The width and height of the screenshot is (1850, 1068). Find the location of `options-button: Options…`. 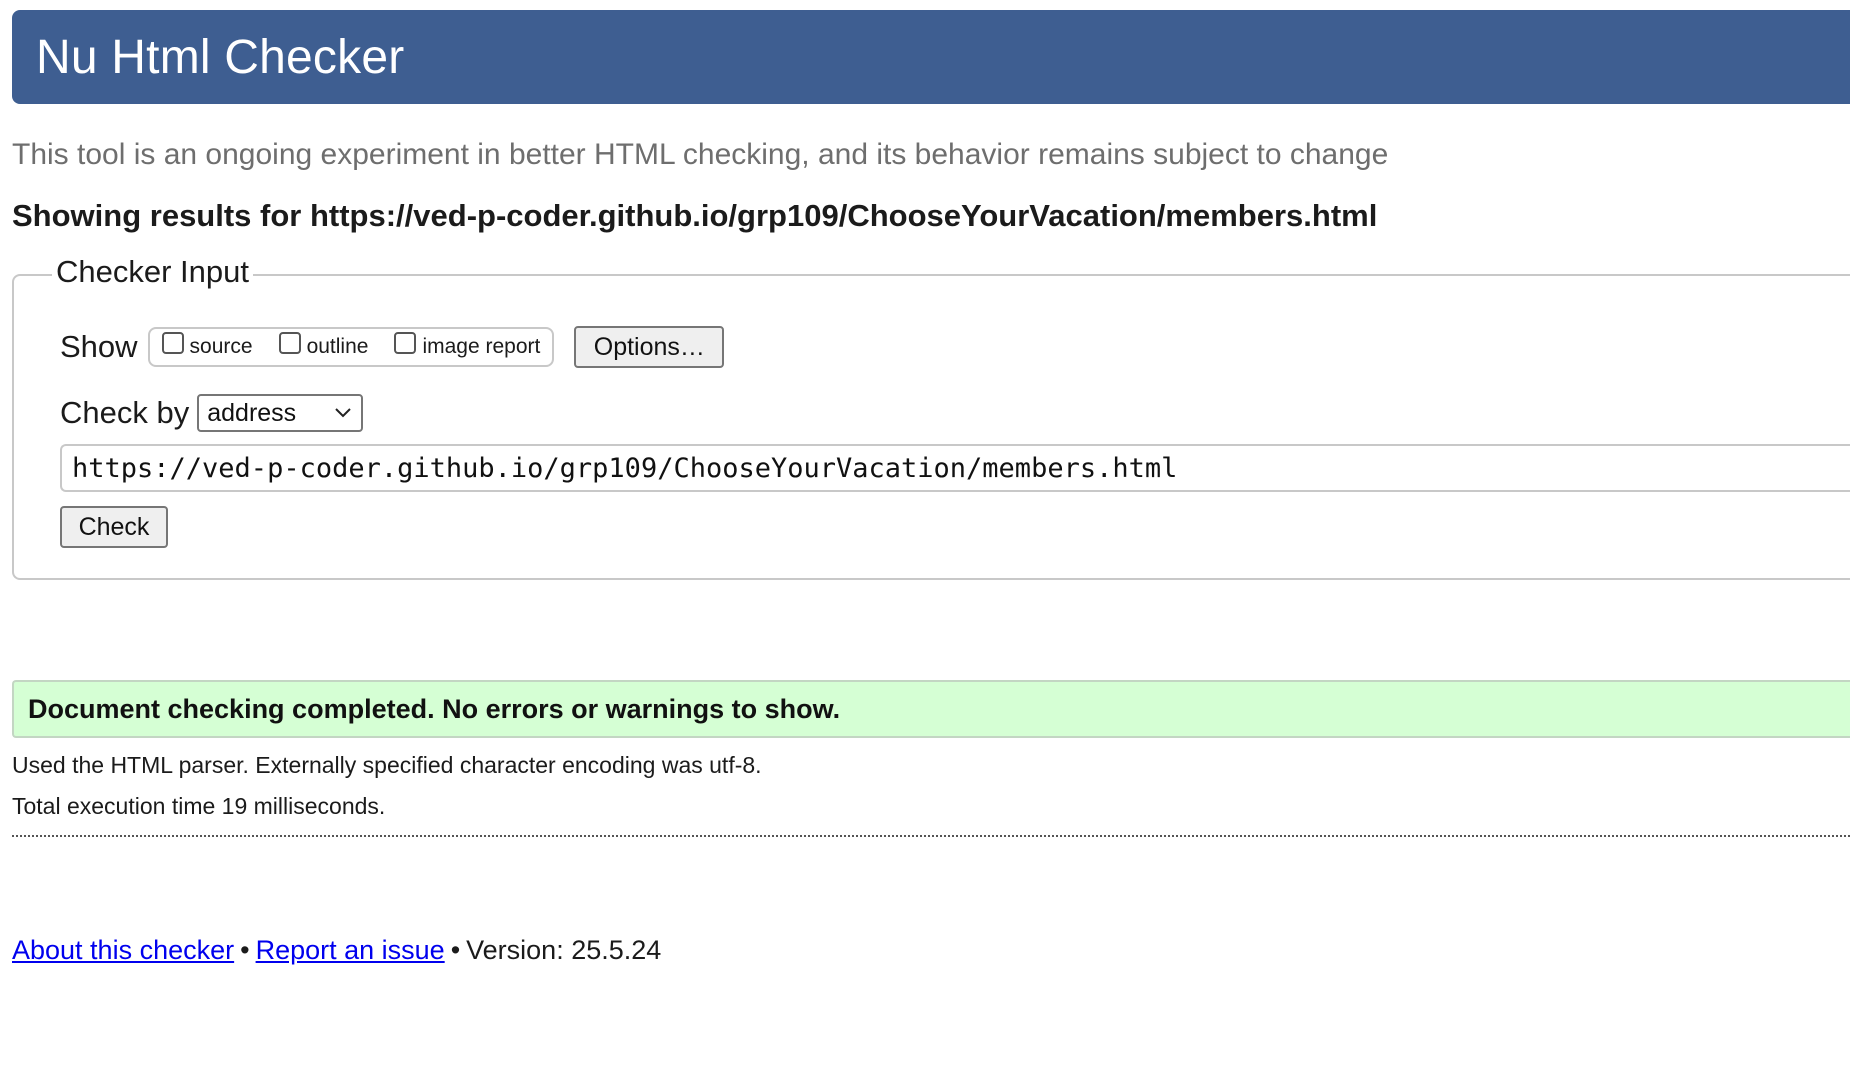

options-button: Options… is located at coordinates (649, 347).